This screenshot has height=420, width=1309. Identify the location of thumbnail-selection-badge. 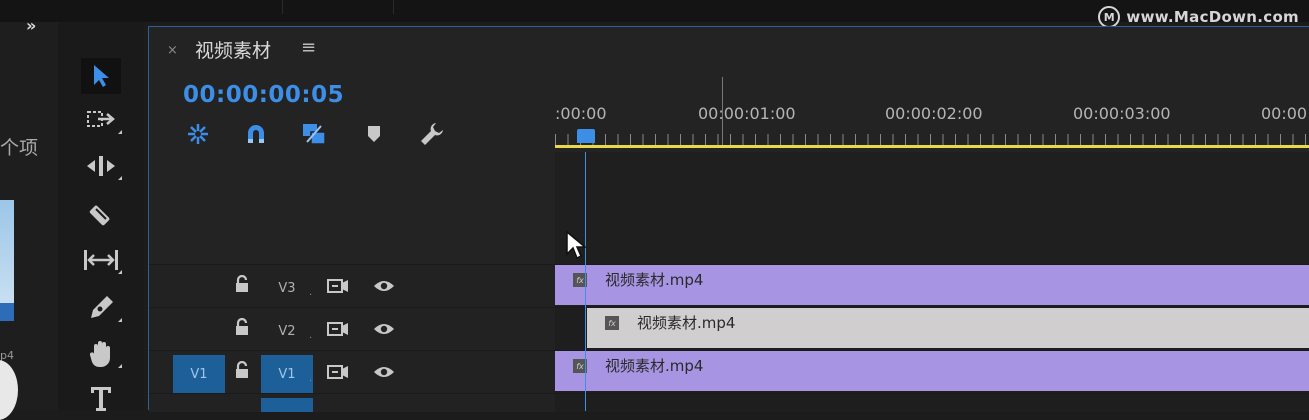
(7, 312).